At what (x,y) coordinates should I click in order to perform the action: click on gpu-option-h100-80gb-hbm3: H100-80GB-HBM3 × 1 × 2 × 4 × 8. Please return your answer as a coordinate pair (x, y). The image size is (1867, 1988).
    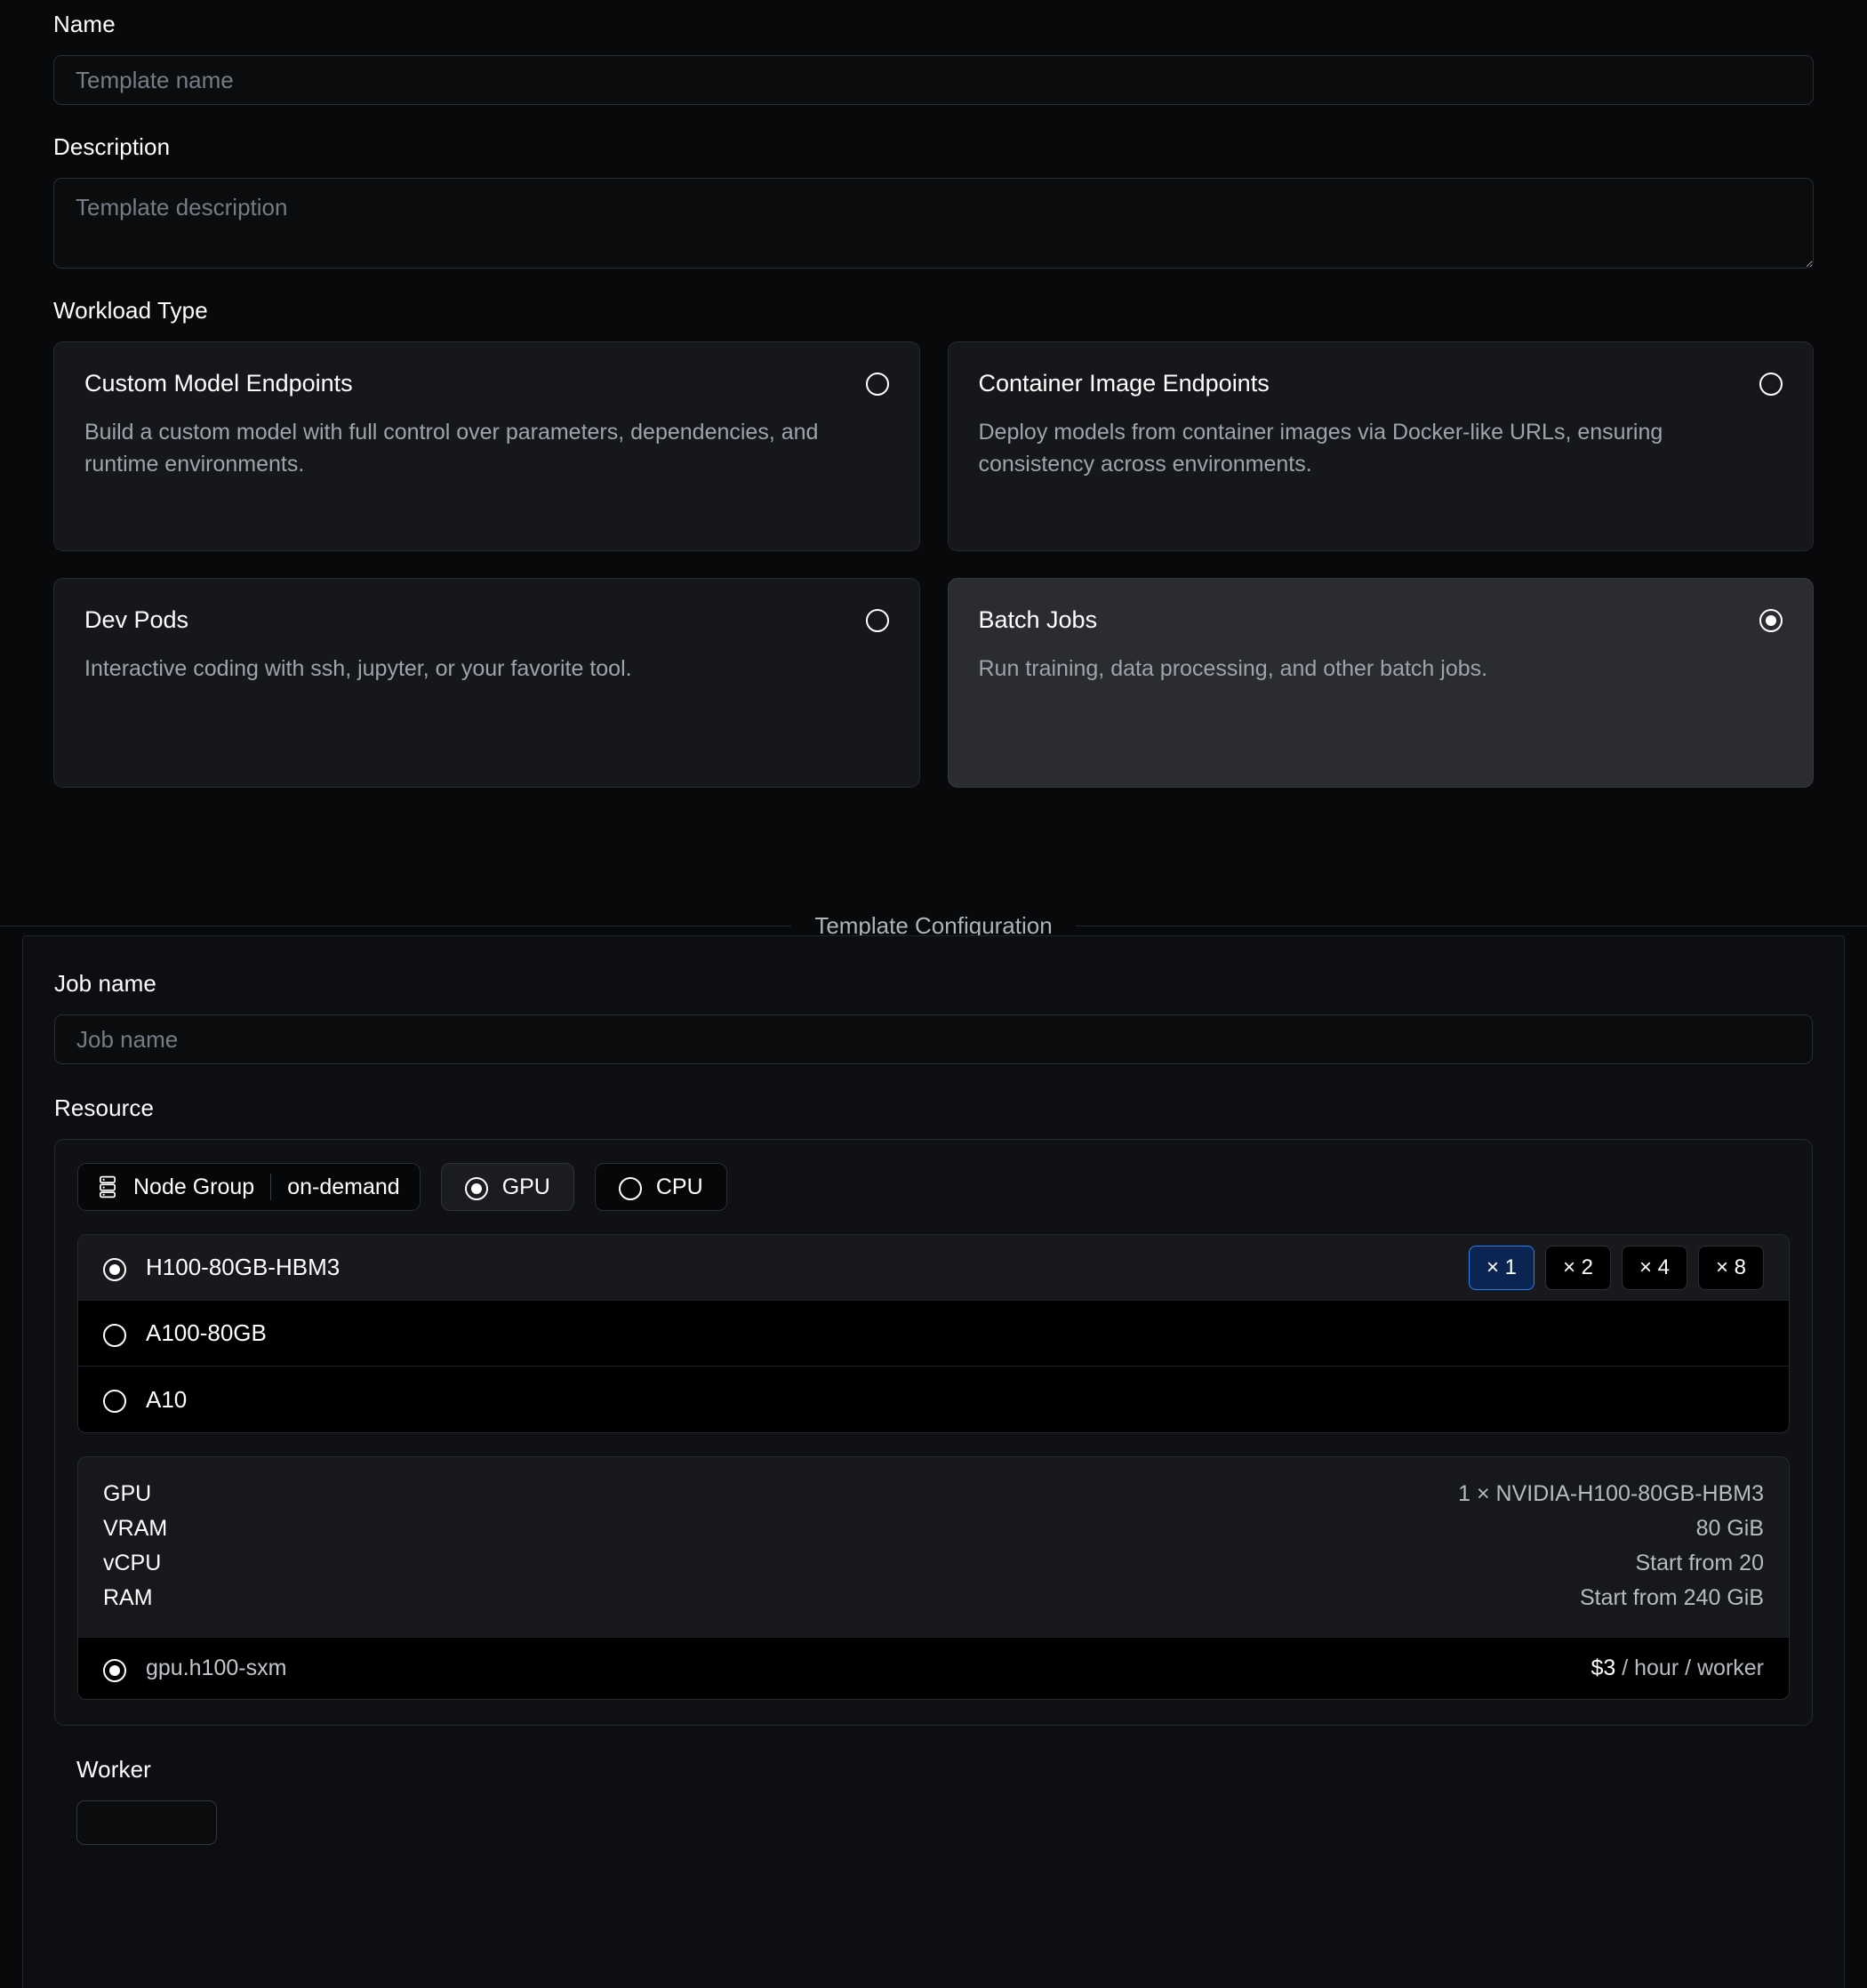
    Looking at the image, I should click on (933, 1268).